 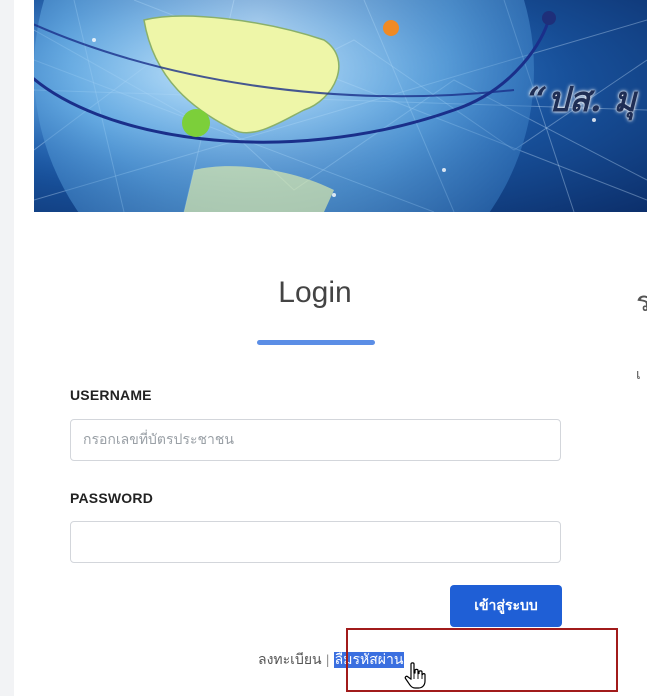 What do you see at coordinates (111, 395) in the screenshot?
I see `username-label: USERNAME` at bounding box center [111, 395].